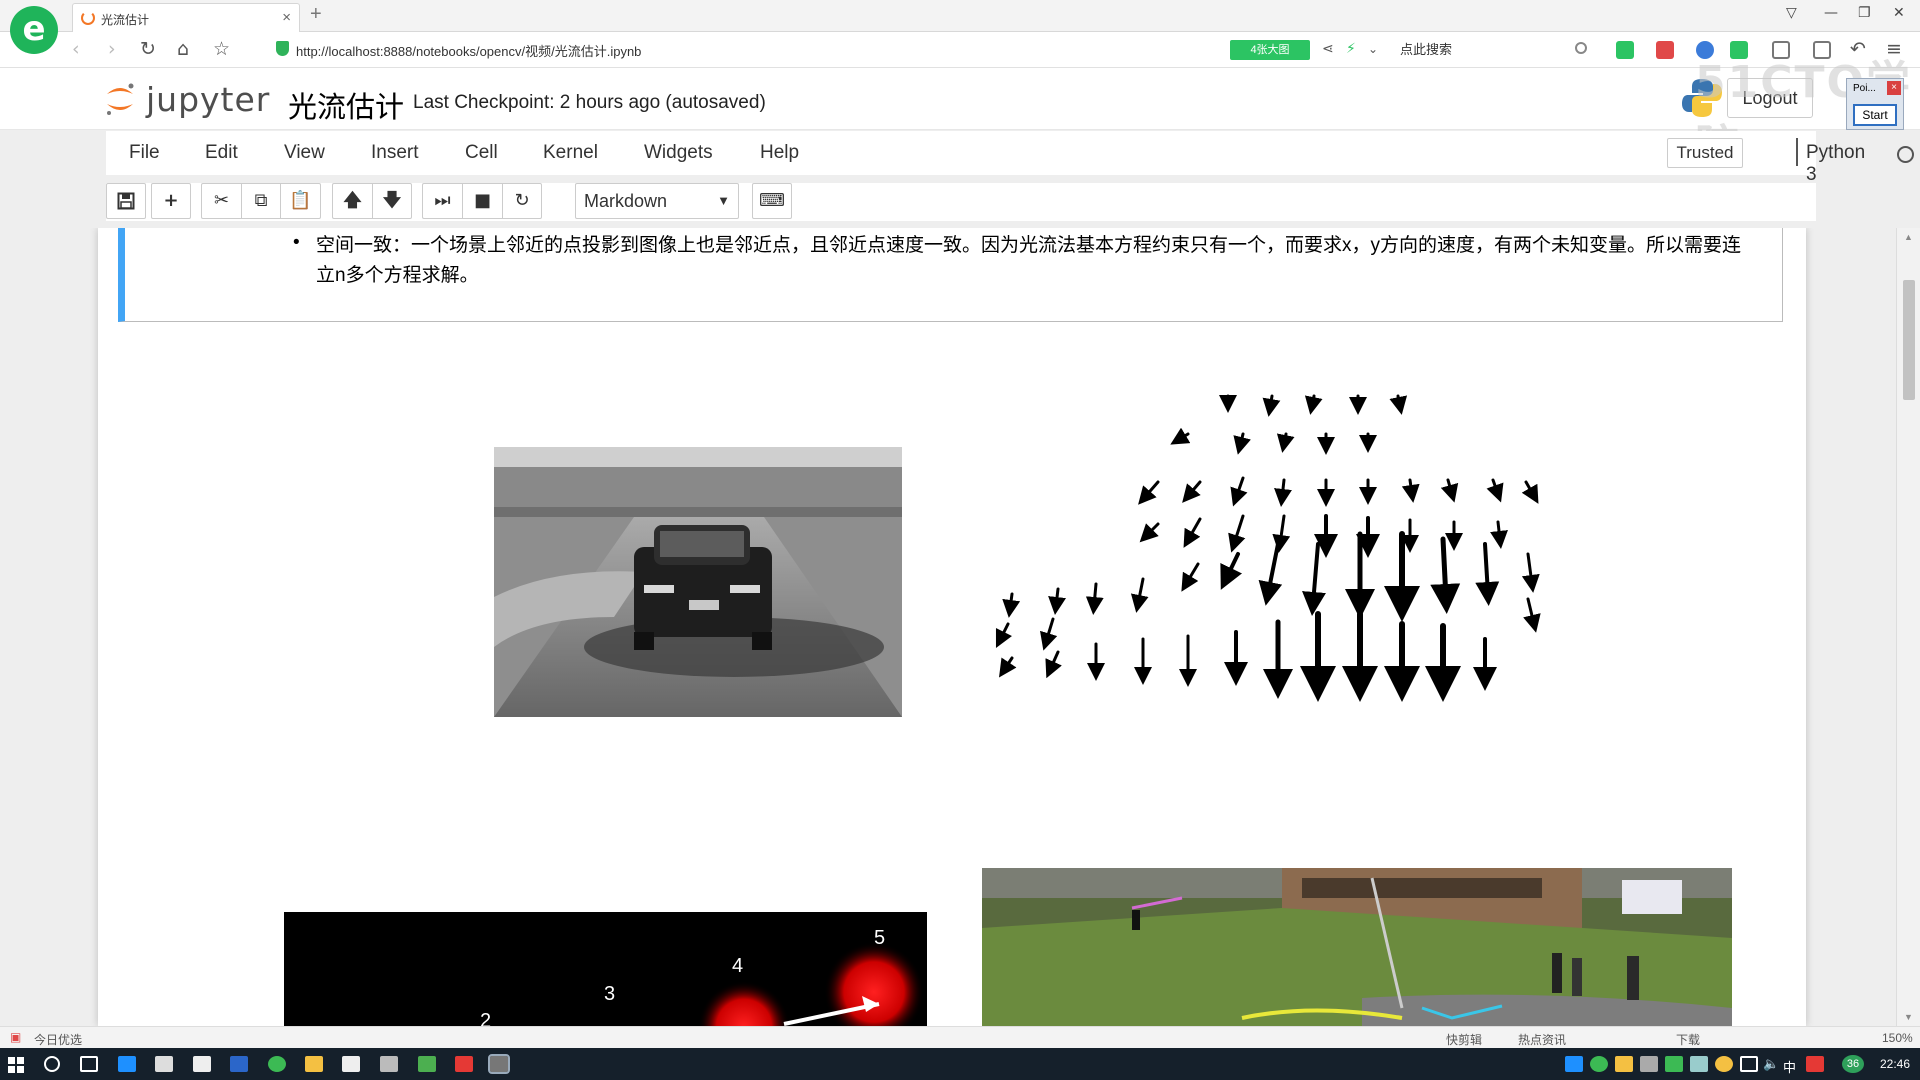 This screenshot has width=1920, height=1080. Describe the element at coordinates (481, 153) in the screenshot. I see `menu-cell: Cell` at that location.